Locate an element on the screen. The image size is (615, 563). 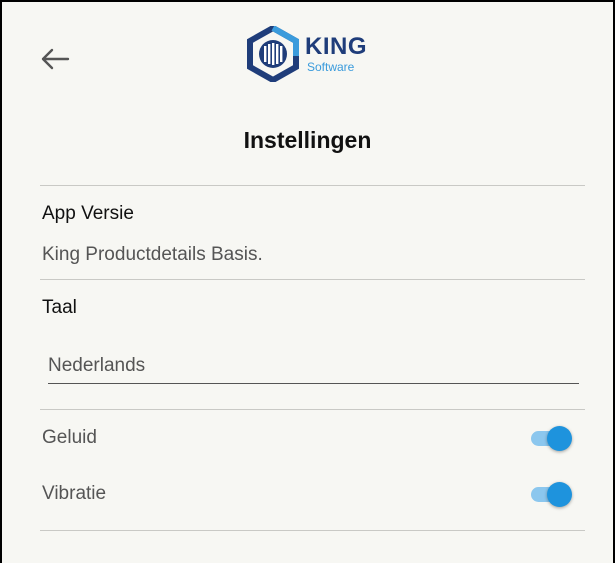
language-select-value: Nederlands is located at coordinates (97, 365).